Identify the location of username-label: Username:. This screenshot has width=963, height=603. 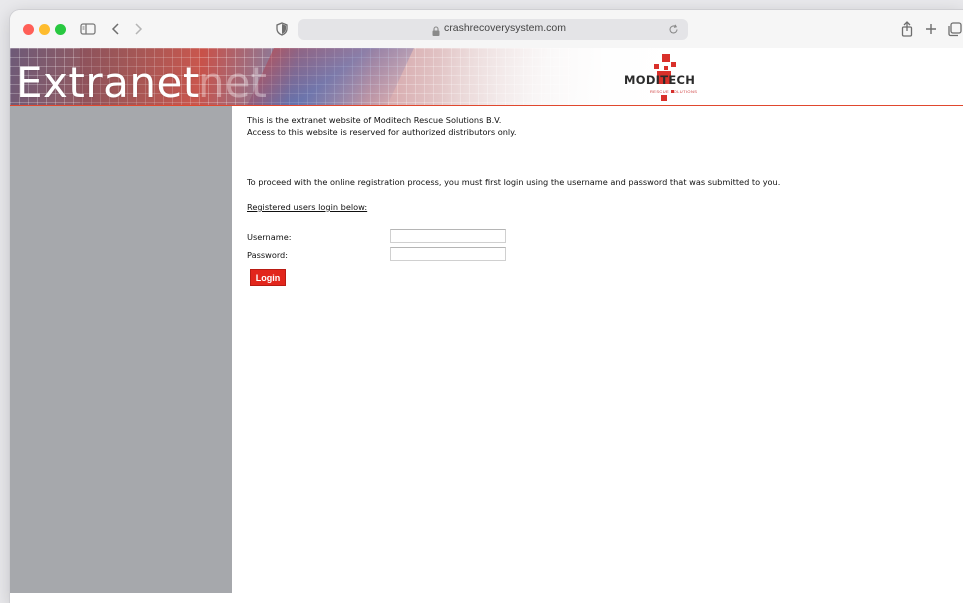
(269, 237).